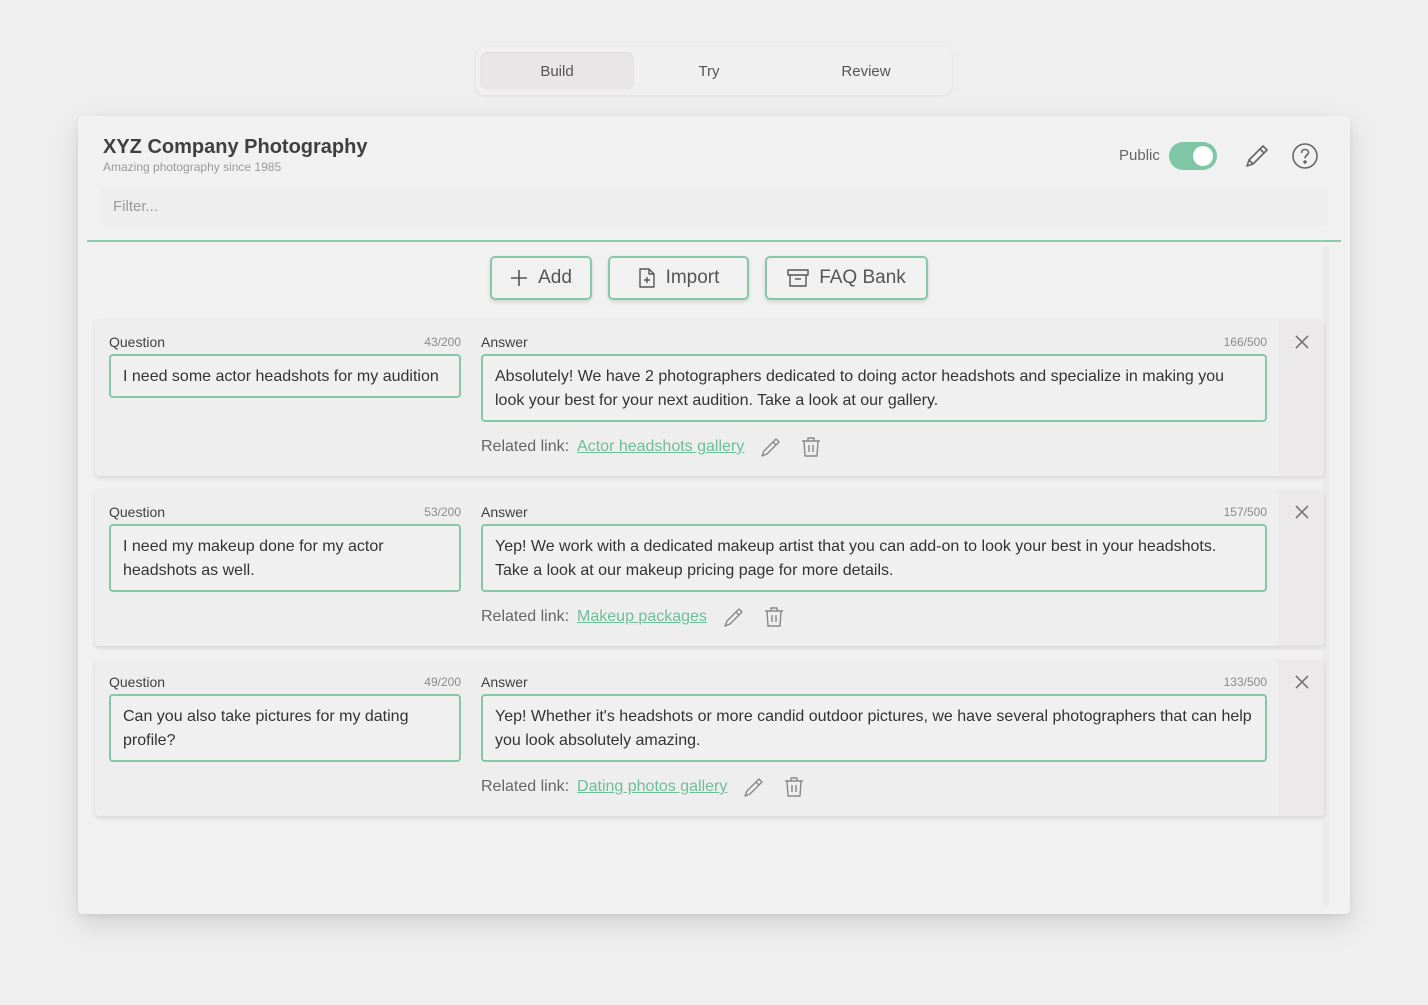 Image resolution: width=1428 pixels, height=1005 pixels. What do you see at coordinates (442, 342) in the screenshot?
I see `question-char-count: 43/200` at bounding box center [442, 342].